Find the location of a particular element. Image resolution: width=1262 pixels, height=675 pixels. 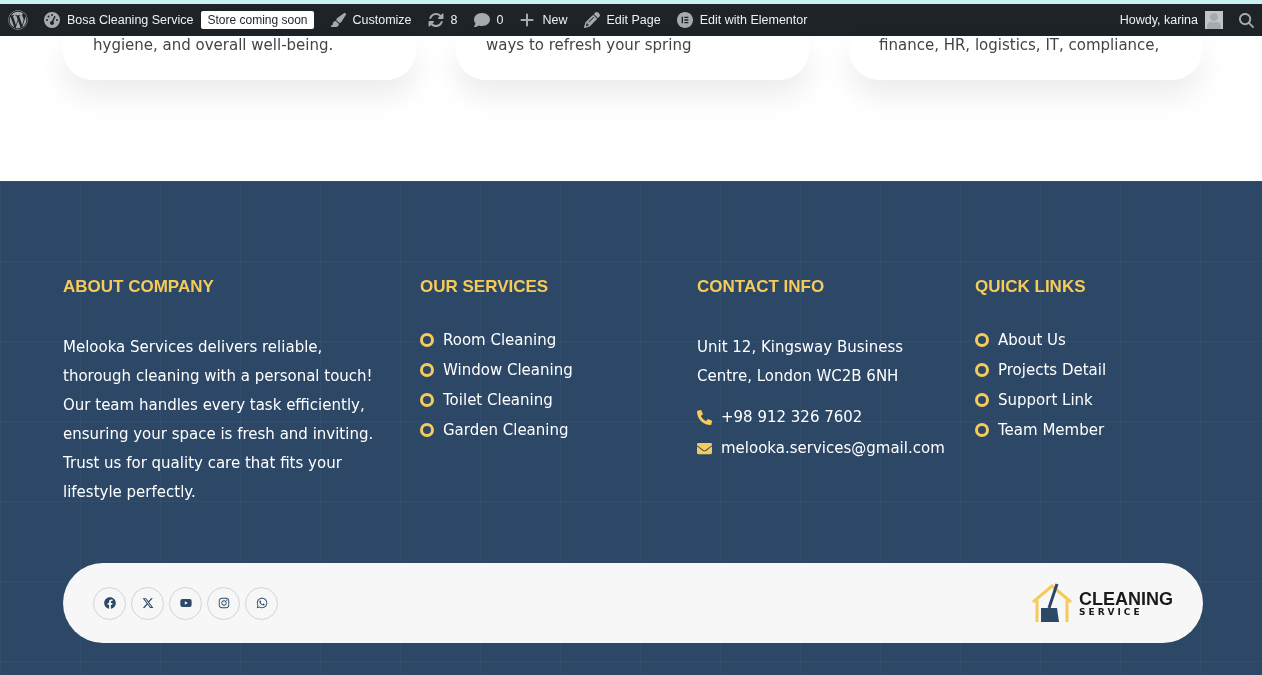

logo-subtitle: SERVICE is located at coordinates (1111, 612).